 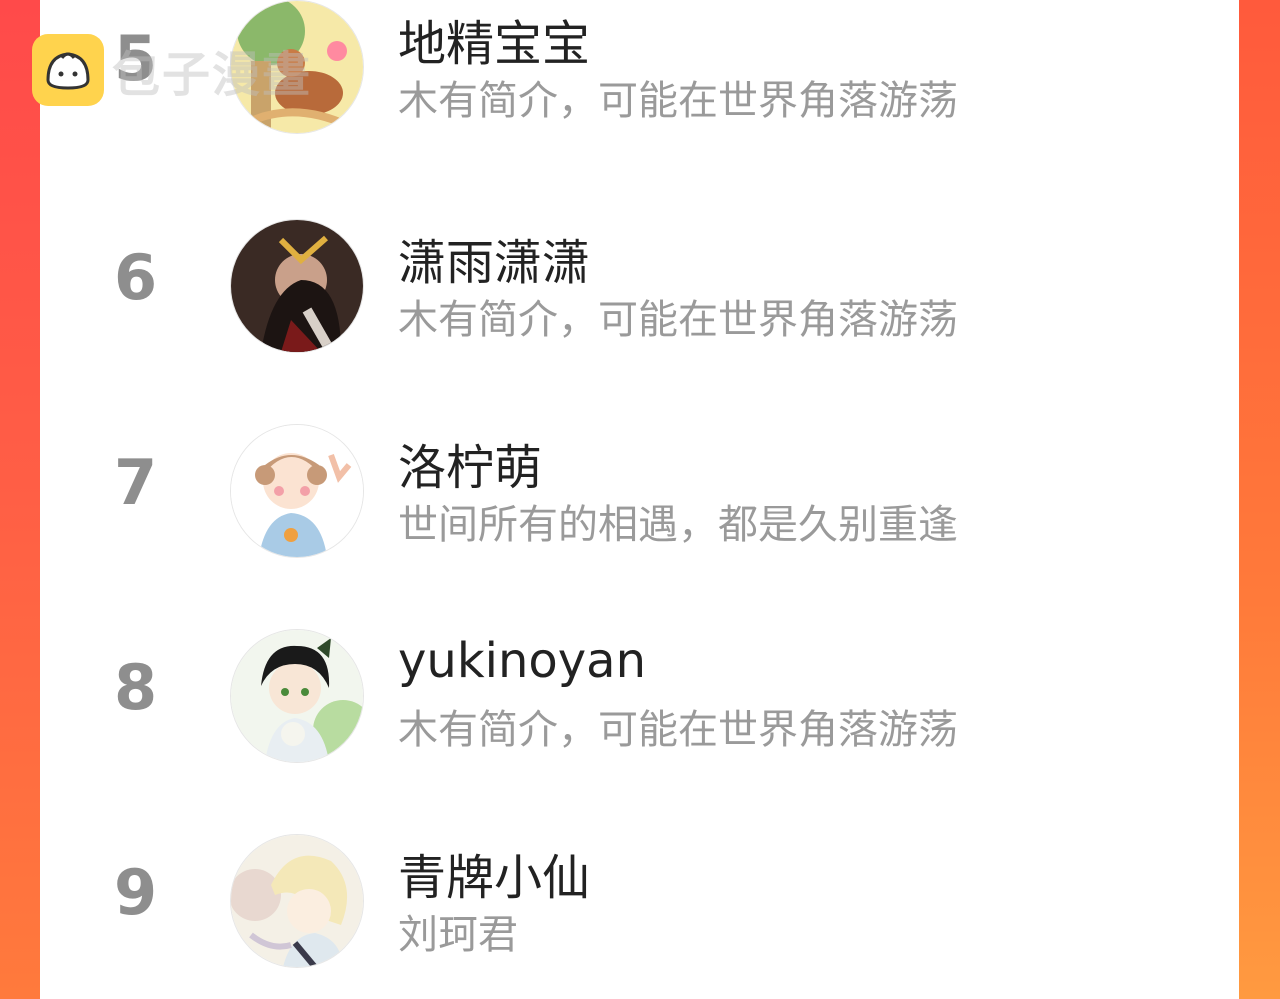 I want to click on site-watermark: 包子漫畫, so click(x=172, y=70).